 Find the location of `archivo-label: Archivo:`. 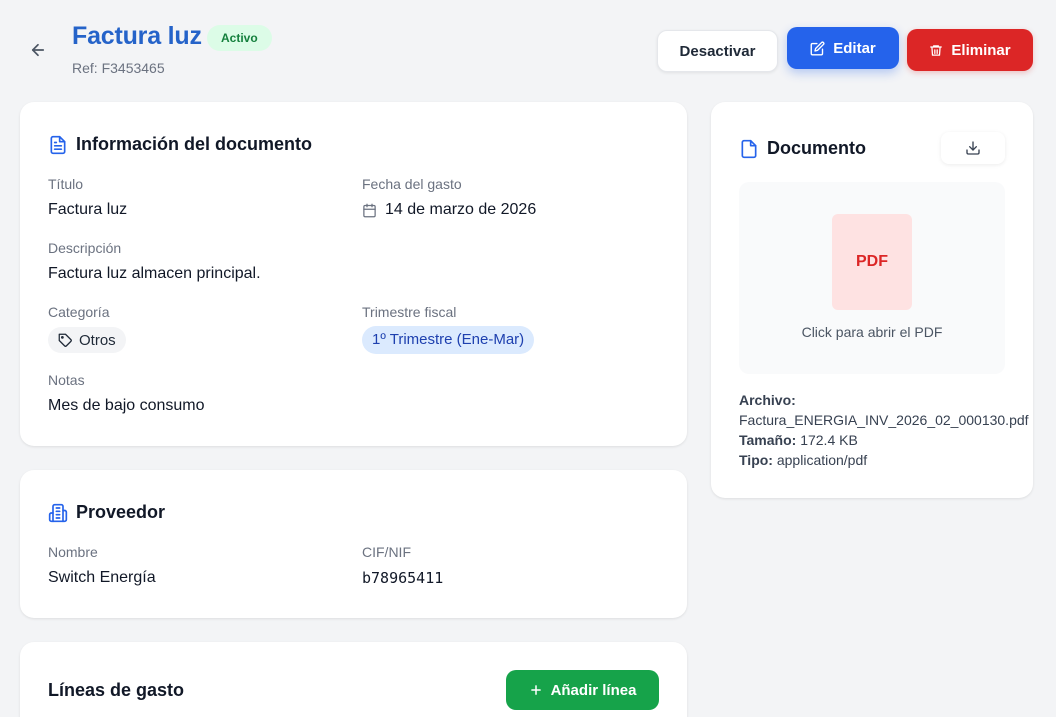

archivo-label: Archivo: is located at coordinates (767, 400).